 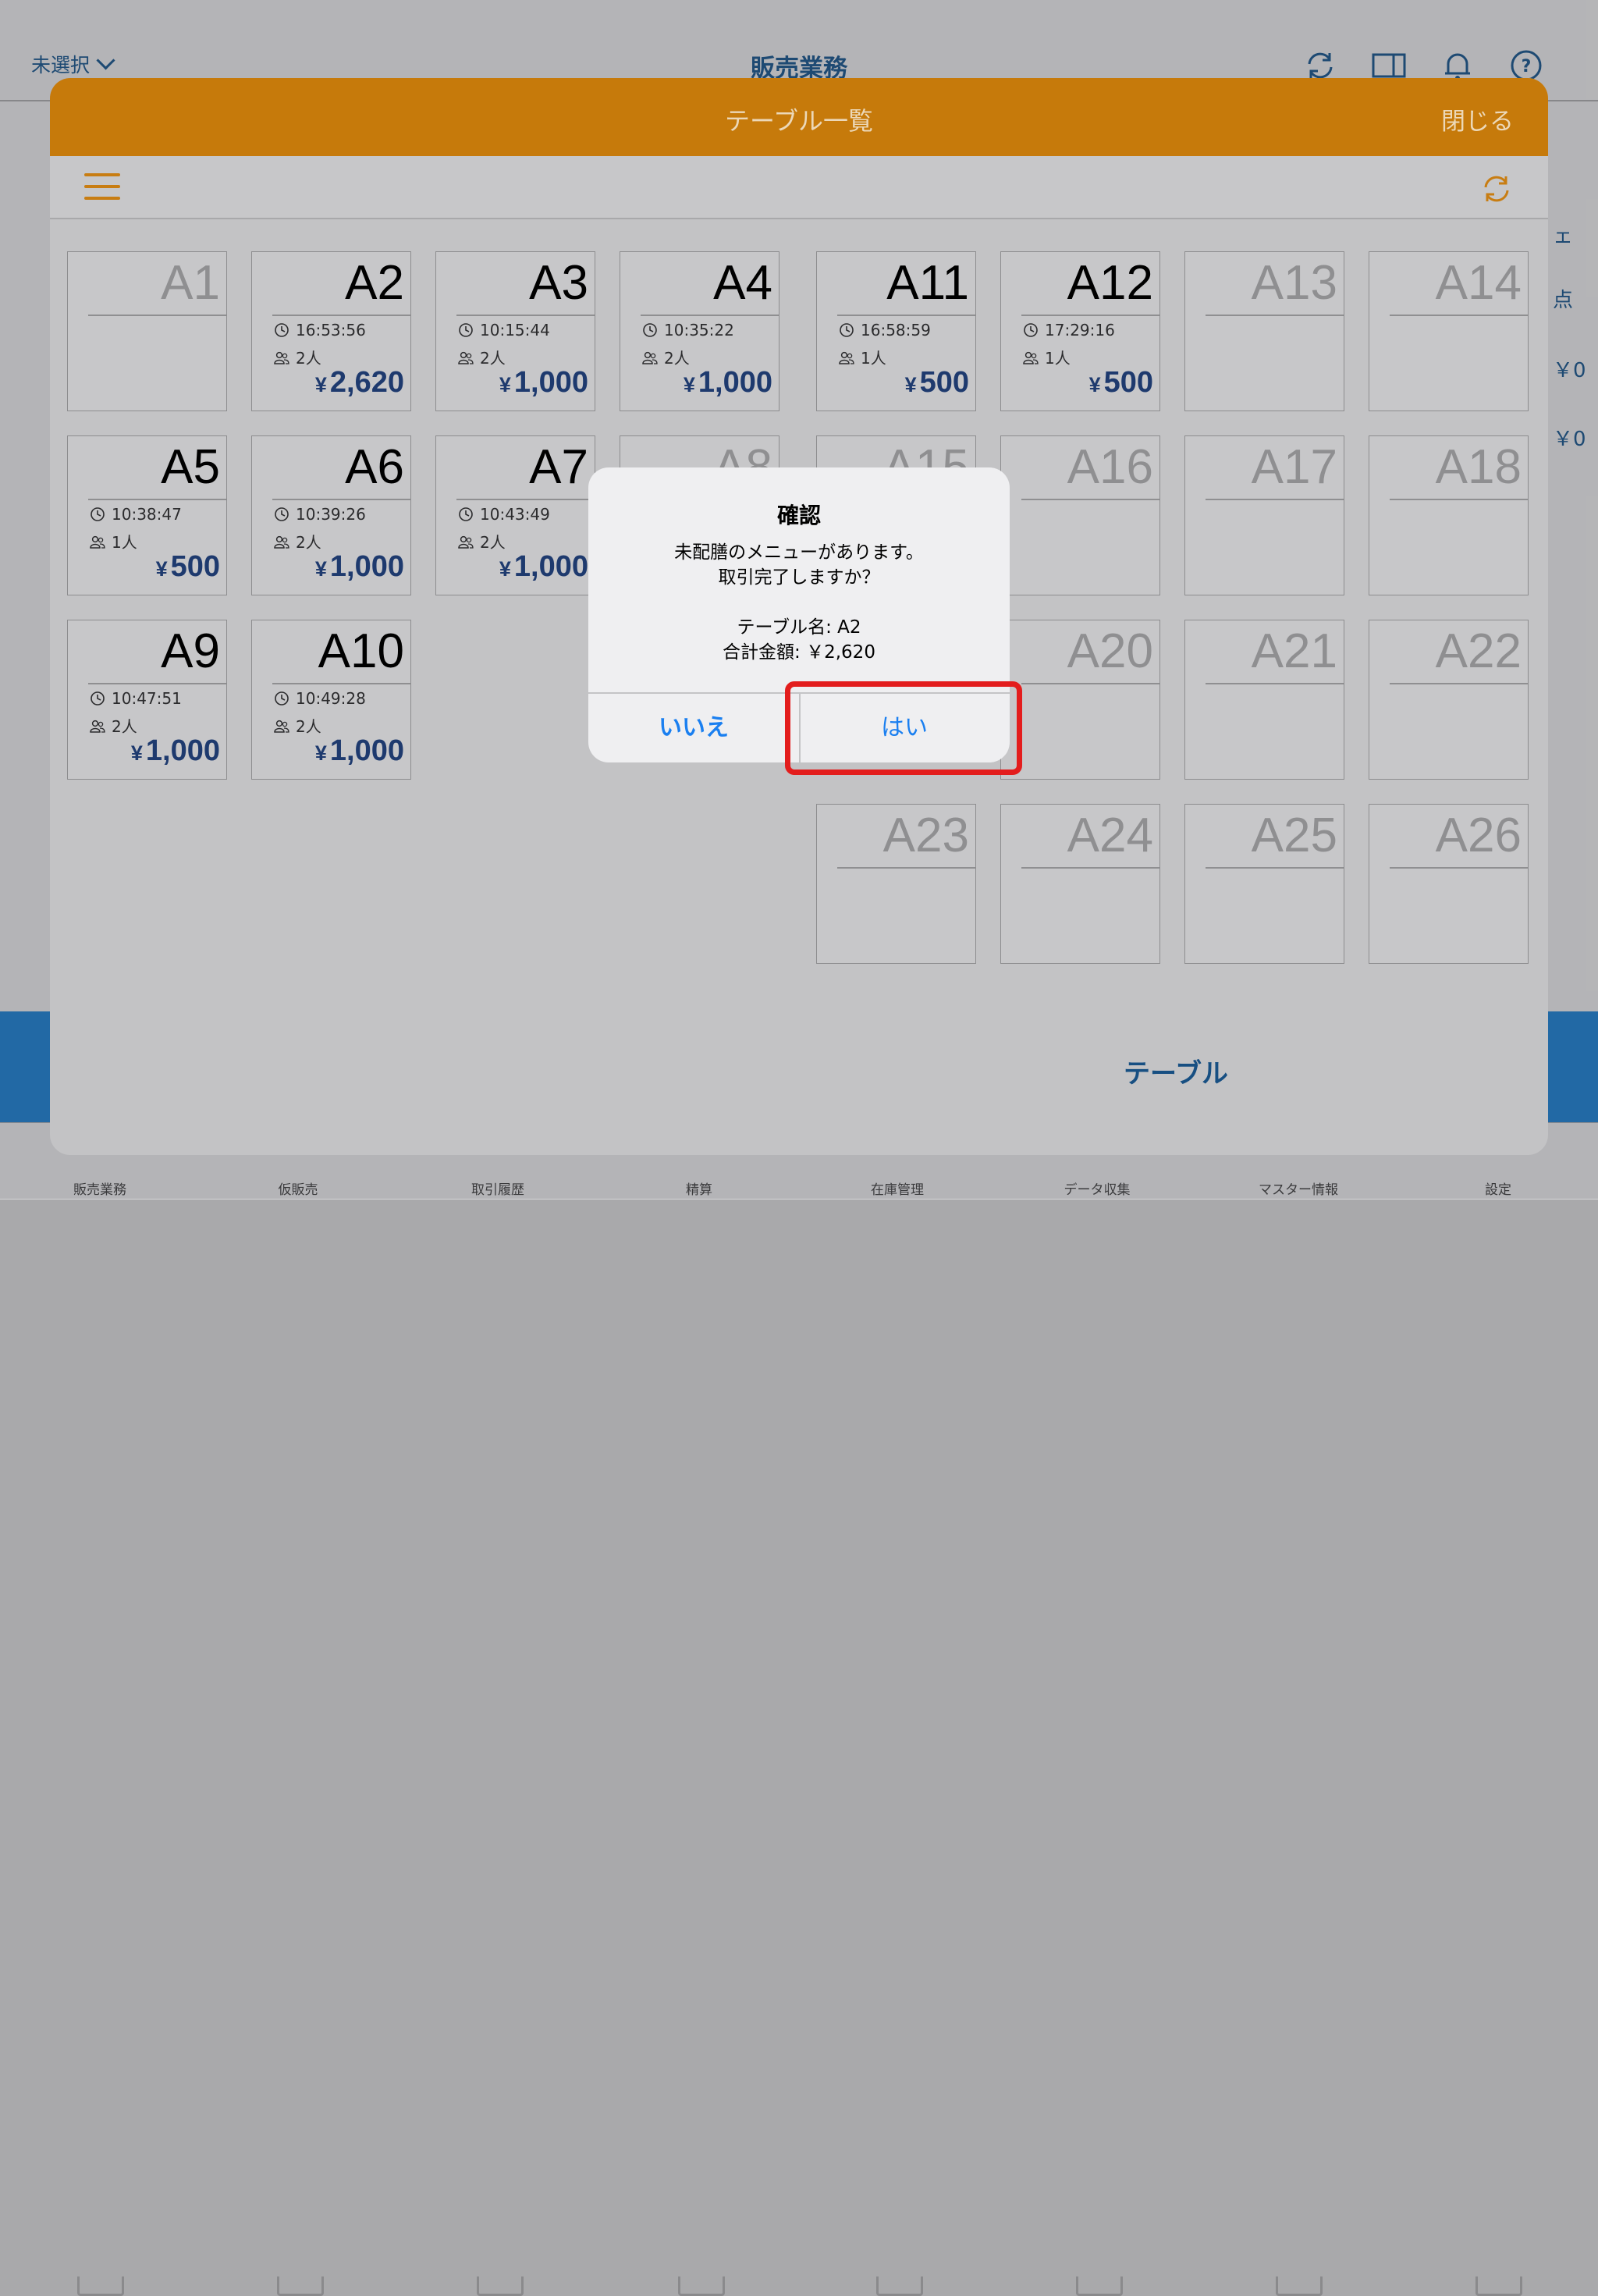 I want to click on table-card-a4: A4 10:35:22 2人 ¥1,000, so click(x=699, y=331).